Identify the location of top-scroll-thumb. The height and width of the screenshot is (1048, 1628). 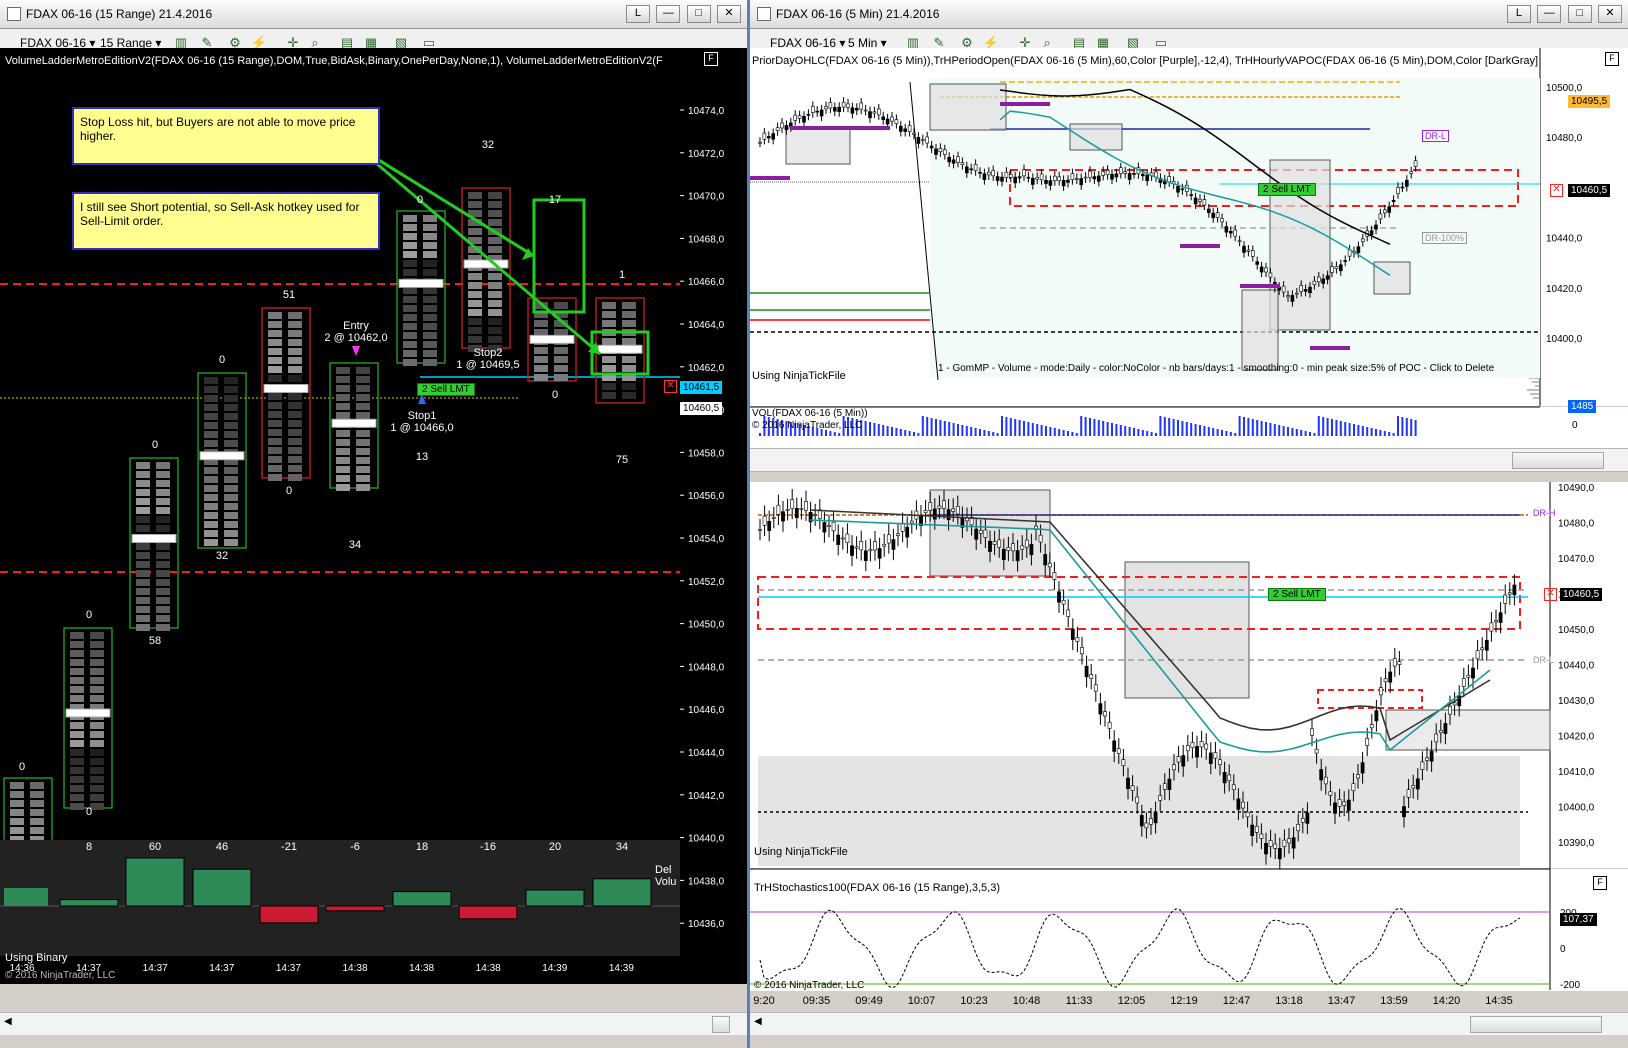
(1558, 460).